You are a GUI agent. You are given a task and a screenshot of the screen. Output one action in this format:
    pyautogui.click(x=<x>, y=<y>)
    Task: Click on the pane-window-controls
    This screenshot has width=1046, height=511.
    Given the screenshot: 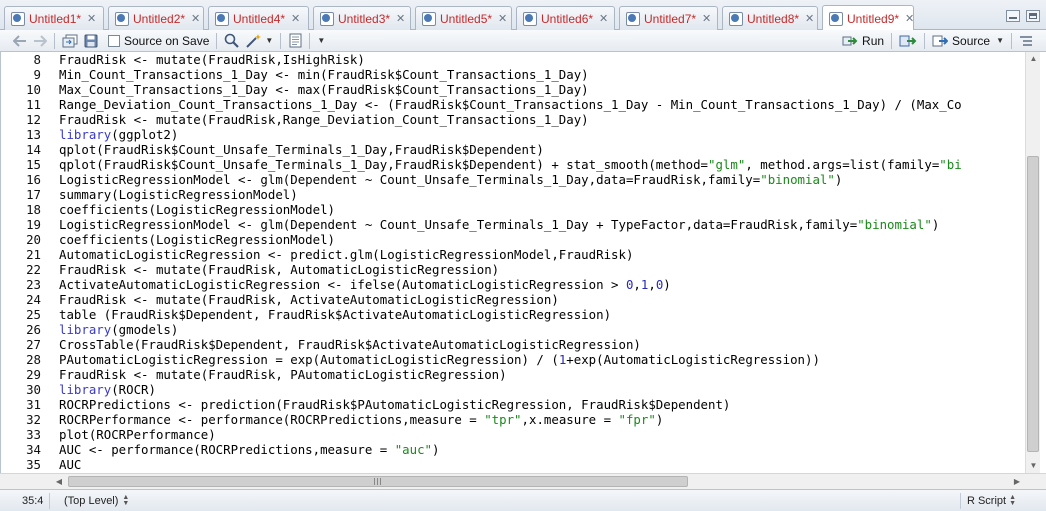 What is the action you would take?
    pyautogui.click(x=1023, y=16)
    